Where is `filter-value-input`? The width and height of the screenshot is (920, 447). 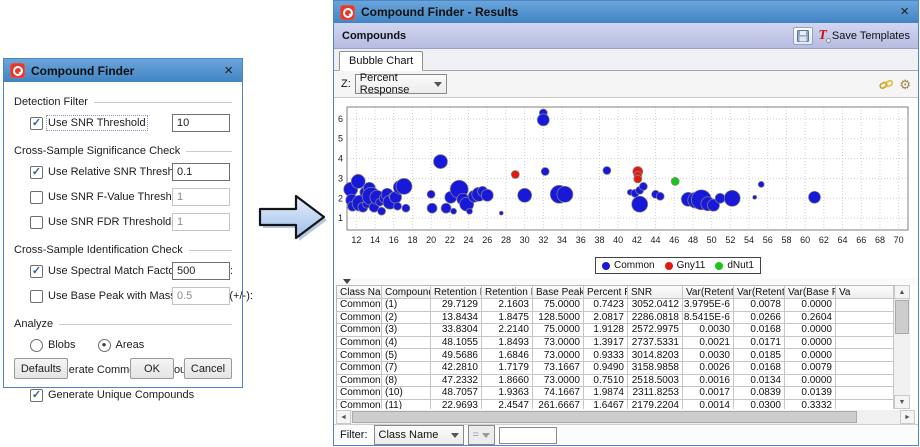 filter-value-input is located at coordinates (527, 435).